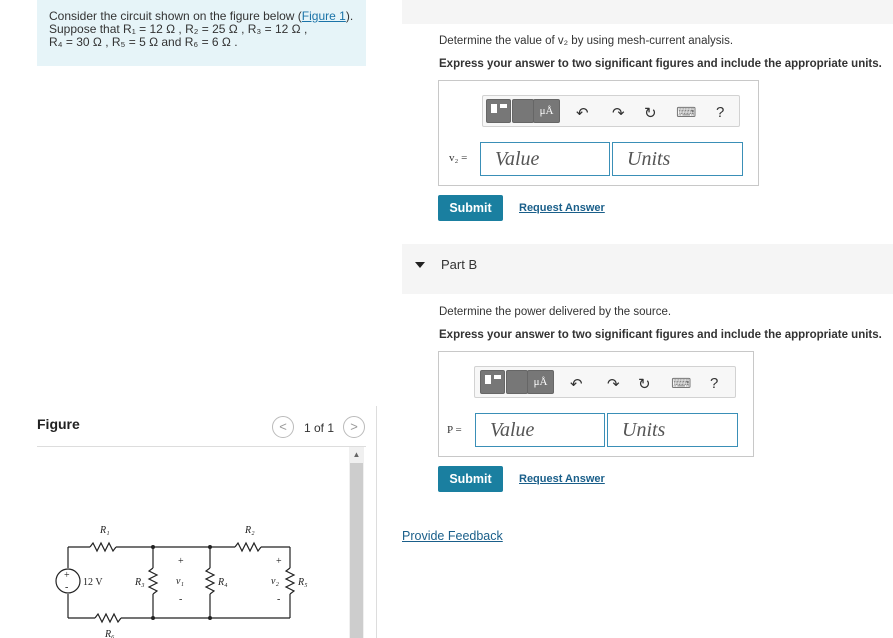  Describe the element at coordinates (672, 430) in the screenshot. I see `part-b-units-input: Units` at that location.